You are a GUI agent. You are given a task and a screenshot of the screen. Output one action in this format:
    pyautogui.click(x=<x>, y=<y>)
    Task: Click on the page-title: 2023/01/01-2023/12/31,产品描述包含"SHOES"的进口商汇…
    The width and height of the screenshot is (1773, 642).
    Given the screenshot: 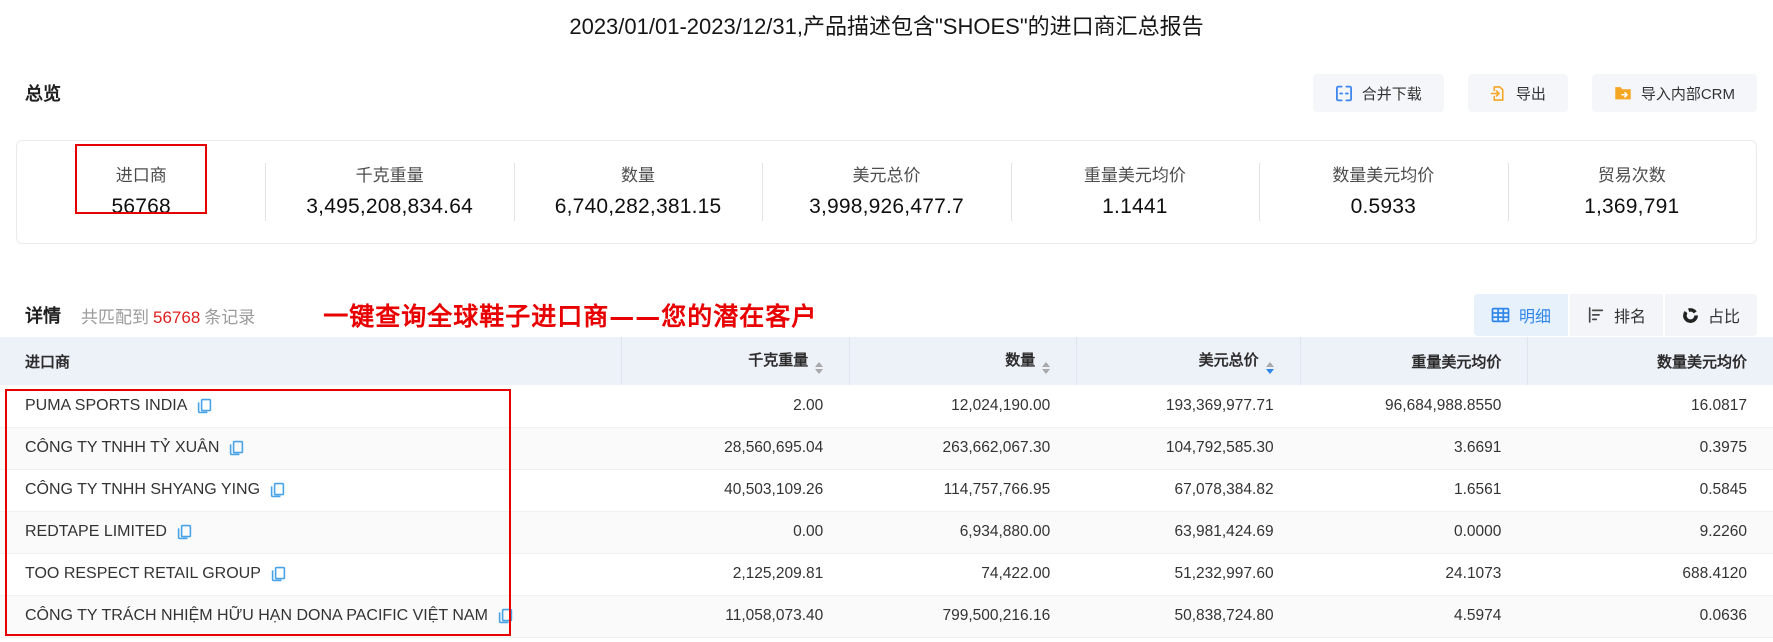 What is the action you would take?
    pyautogui.click(x=886, y=26)
    